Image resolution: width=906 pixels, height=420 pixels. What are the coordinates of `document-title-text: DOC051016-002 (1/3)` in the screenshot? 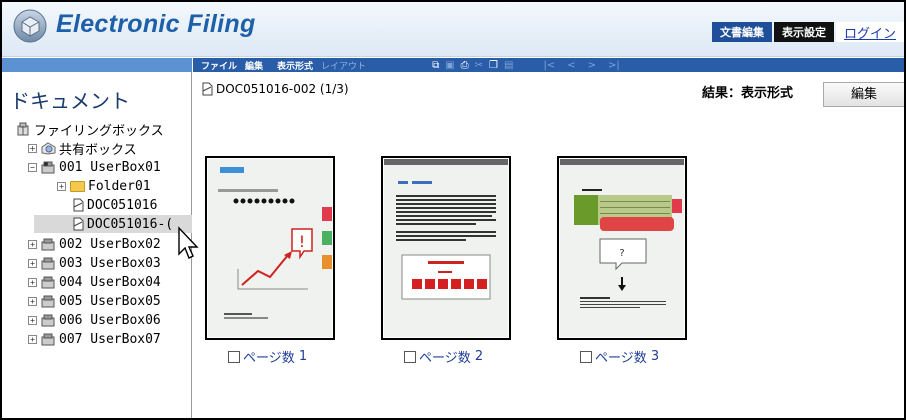 It's located at (282, 89).